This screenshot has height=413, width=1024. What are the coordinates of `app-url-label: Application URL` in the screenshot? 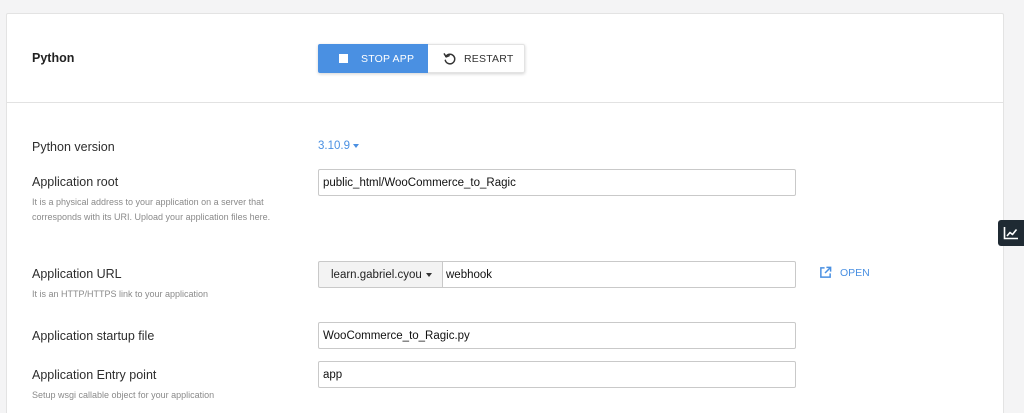 It's located at (77, 274).